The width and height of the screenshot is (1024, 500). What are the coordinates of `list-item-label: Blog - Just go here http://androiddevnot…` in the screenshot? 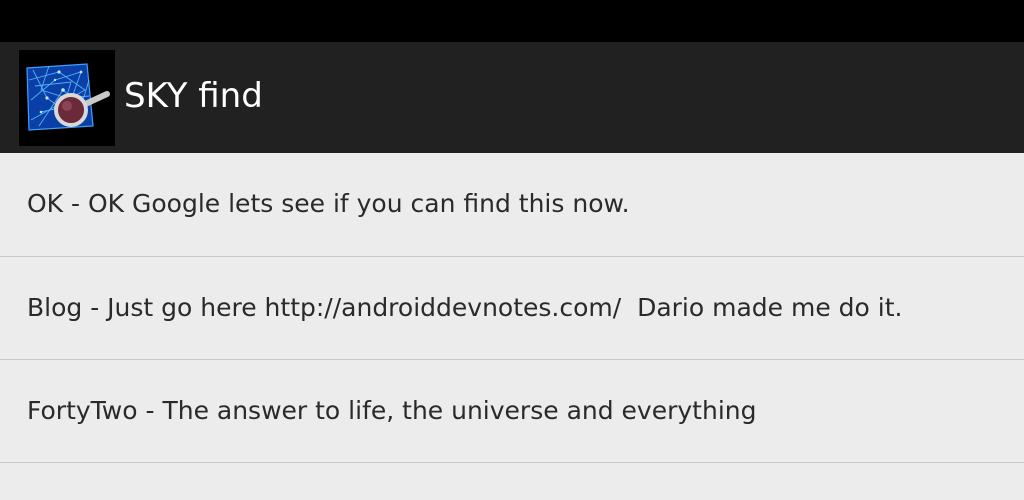 It's located at (465, 307).